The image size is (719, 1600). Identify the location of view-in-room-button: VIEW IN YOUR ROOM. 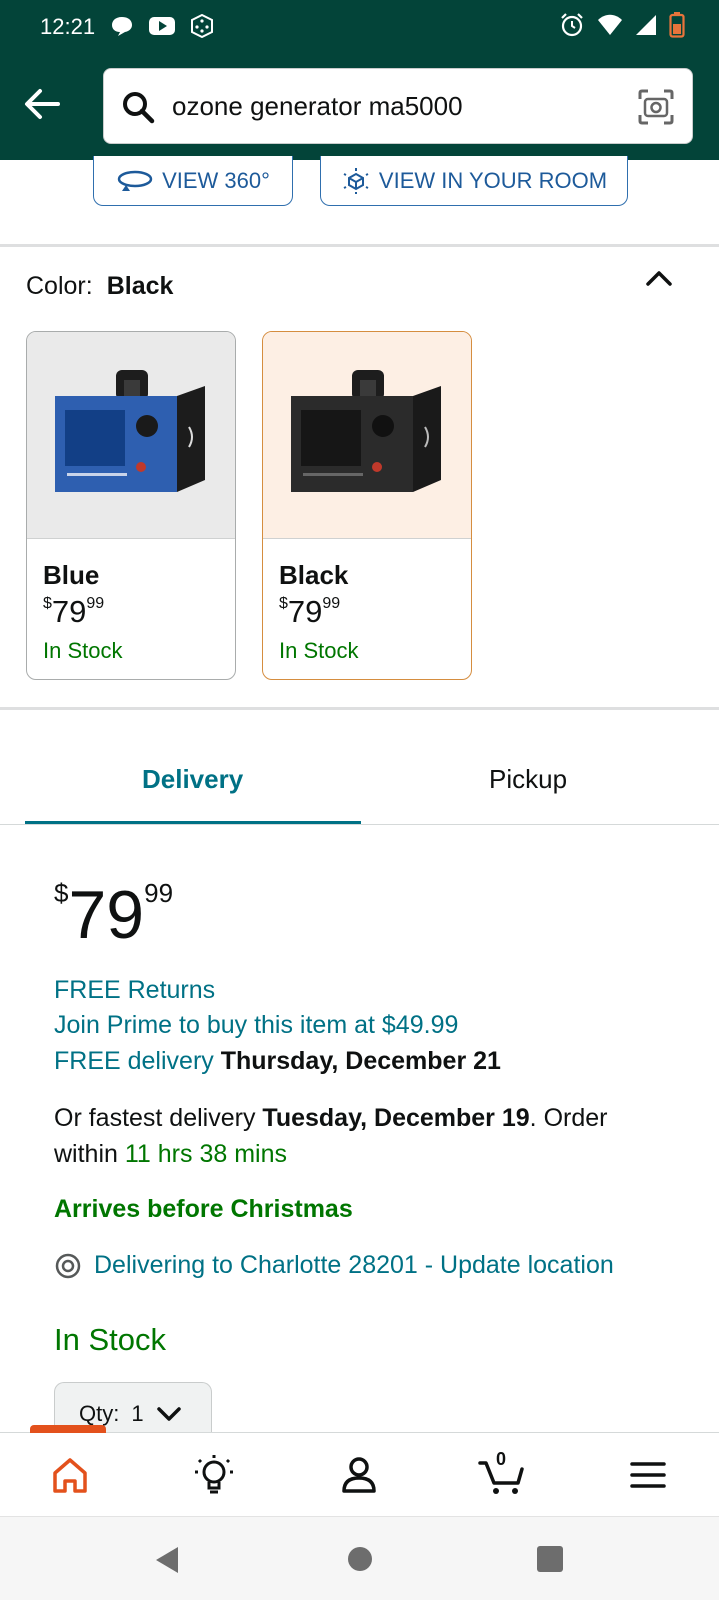
(474, 181).